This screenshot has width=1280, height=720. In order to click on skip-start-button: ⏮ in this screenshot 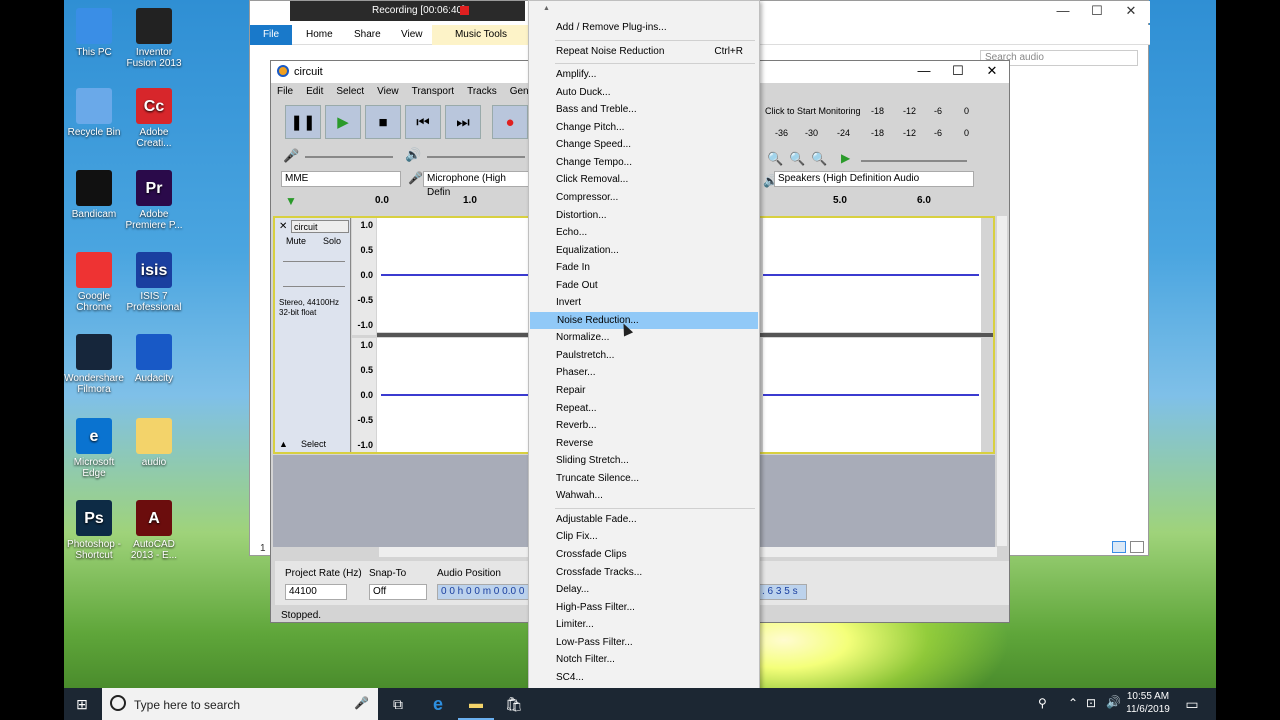, I will do `click(423, 122)`.